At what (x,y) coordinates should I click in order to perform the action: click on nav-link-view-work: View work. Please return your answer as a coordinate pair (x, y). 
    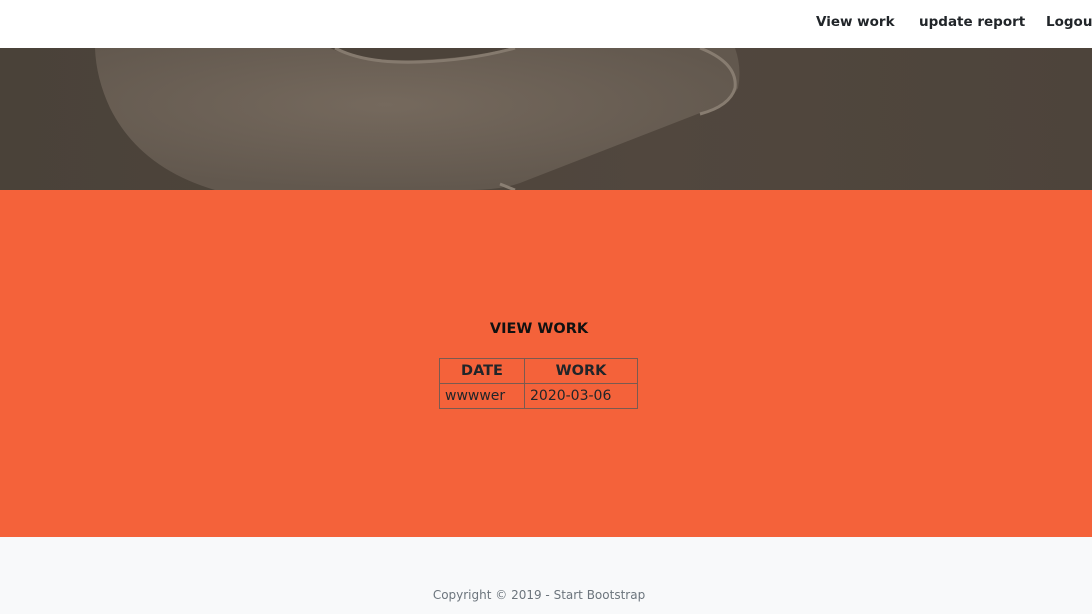
    Looking at the image, I should click on (855, 22).